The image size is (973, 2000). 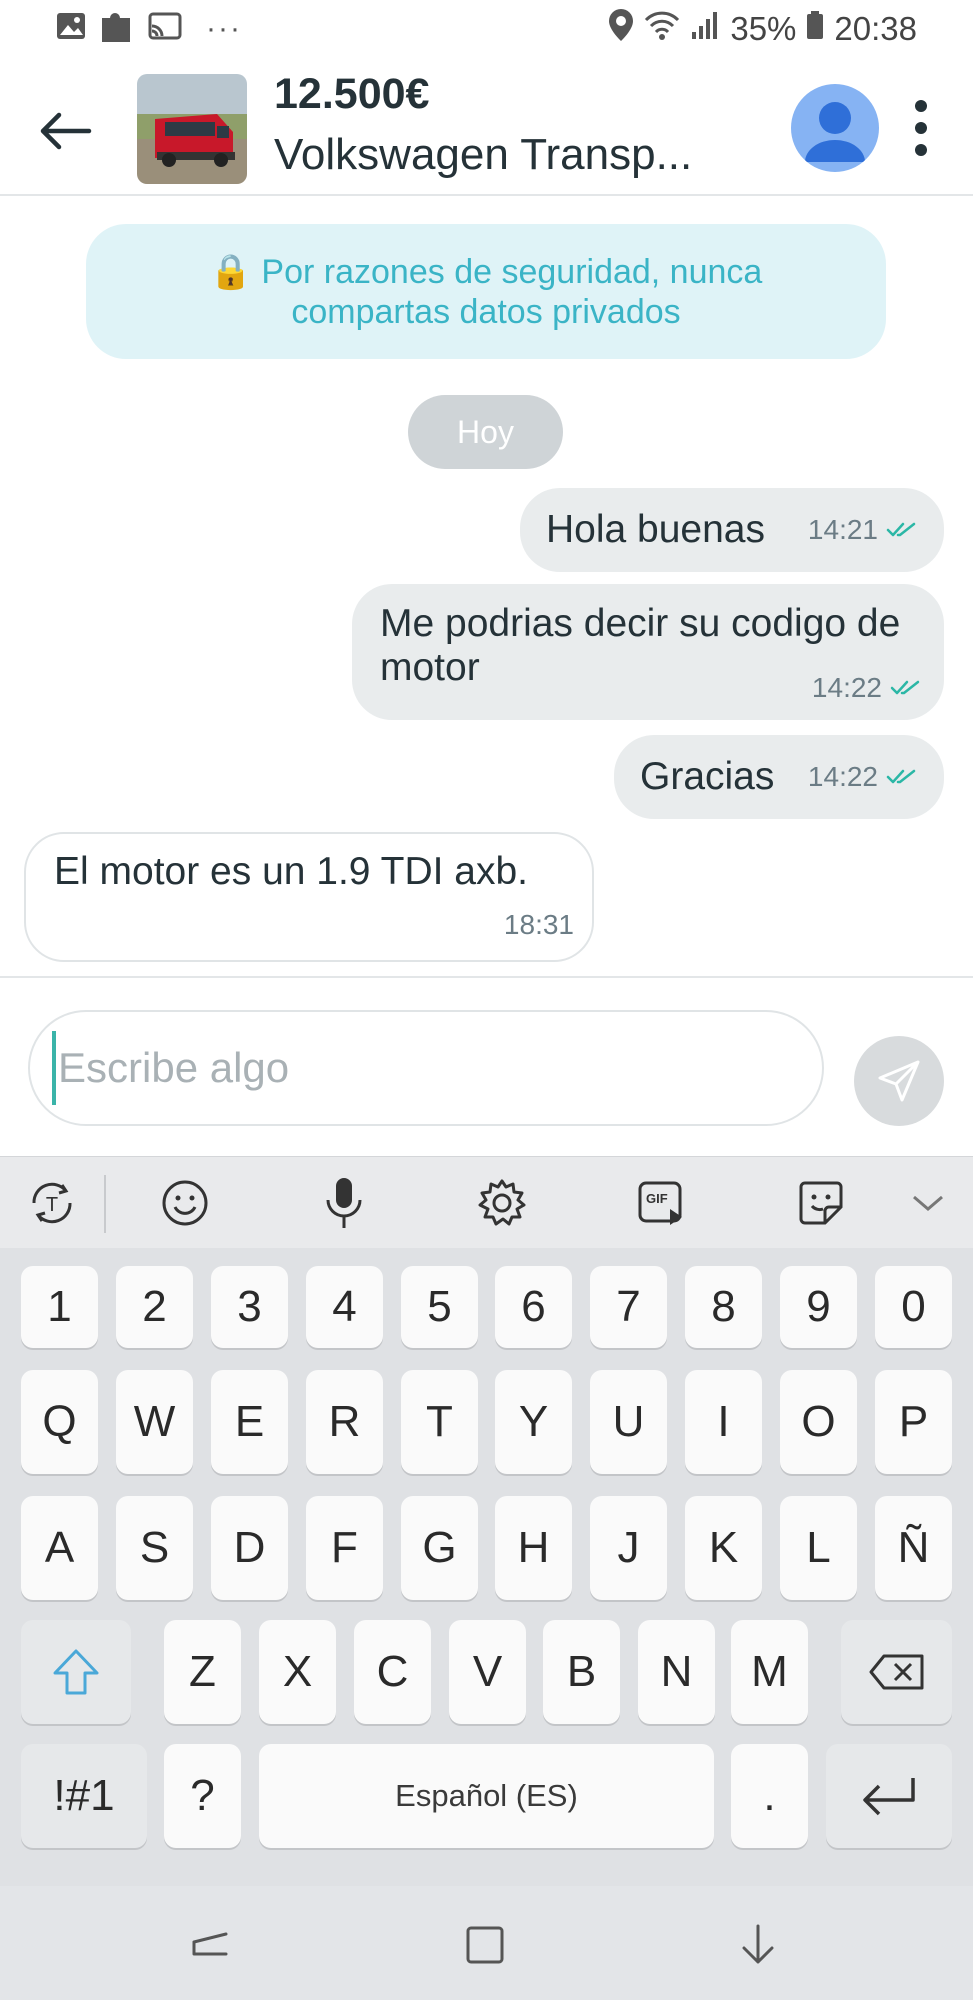 I want to click on backspace-icon, so click(x=896, y=1672).